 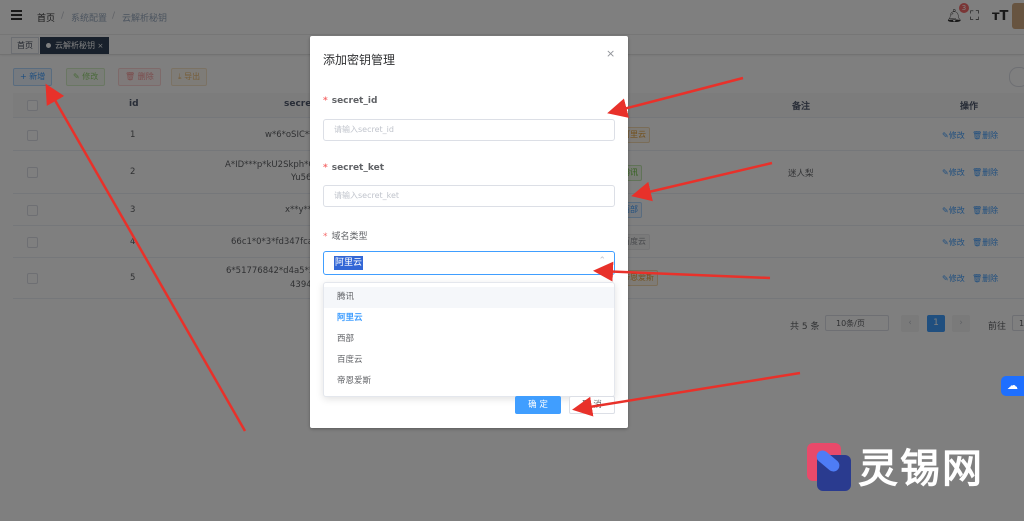 I want to click on arrow-to-domain-select, so click(x=682, y=271).